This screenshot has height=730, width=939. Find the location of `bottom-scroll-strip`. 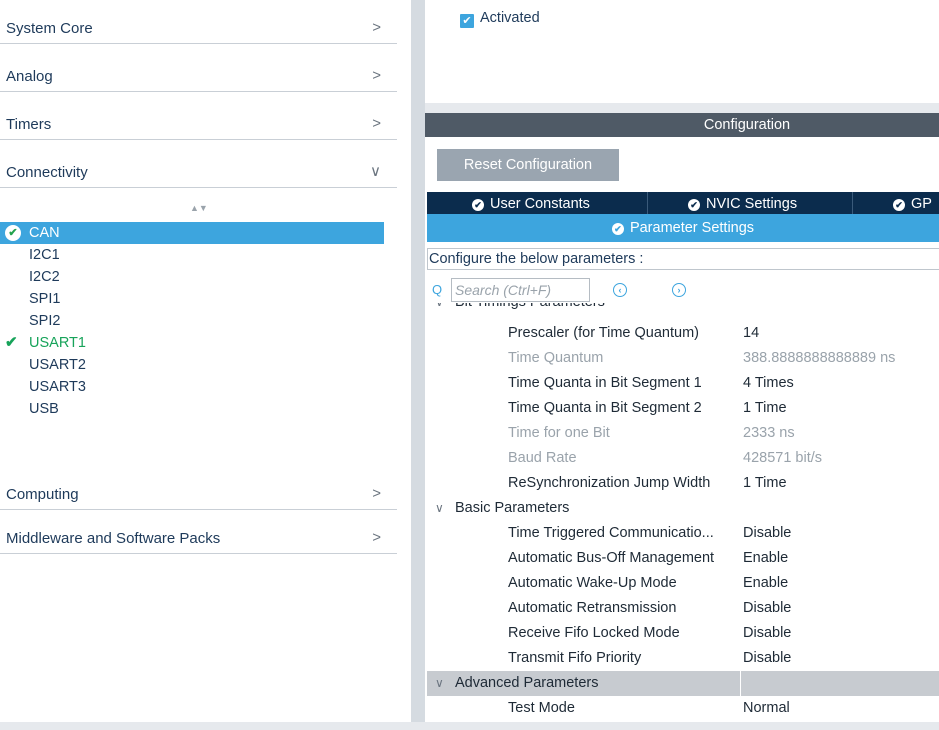

bottom-scroll-strip is located at coordinates (469, 726).